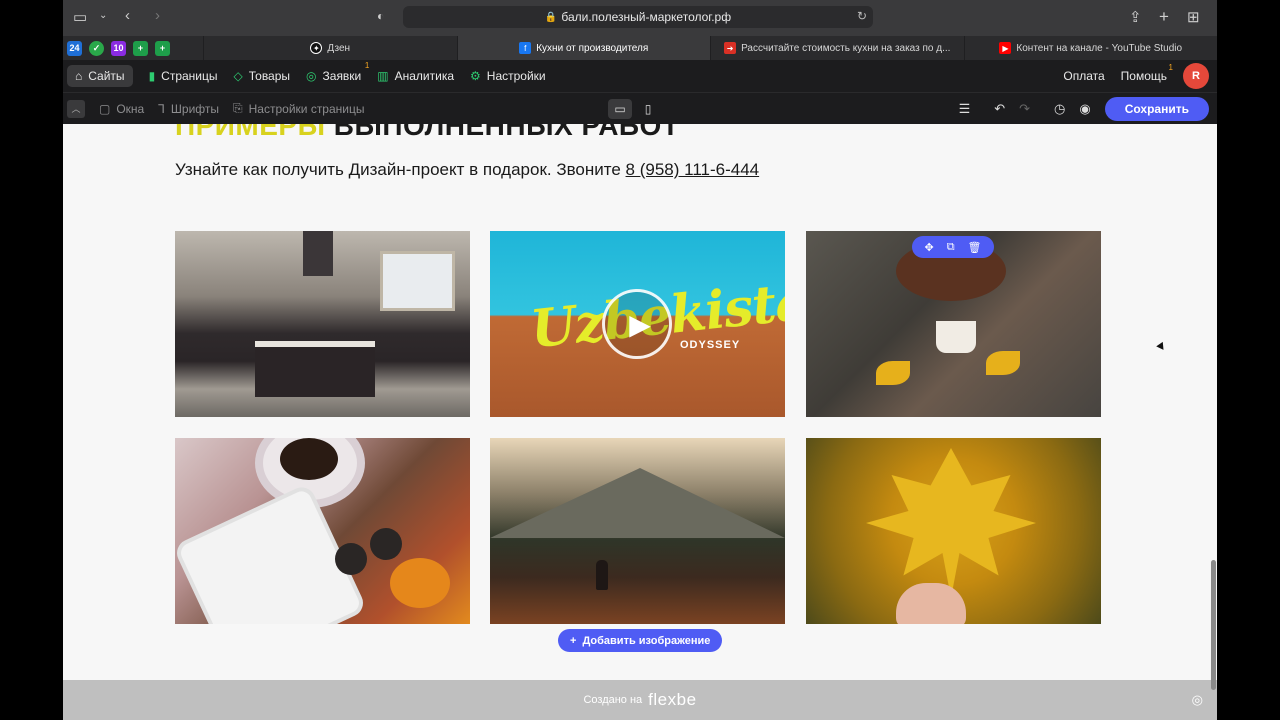 The width and height of the screenshot is (1280, 720). Describe the element at coordinates (121, 109) in the screenshot. I see `windows-button: ▢ Окна` at that location.